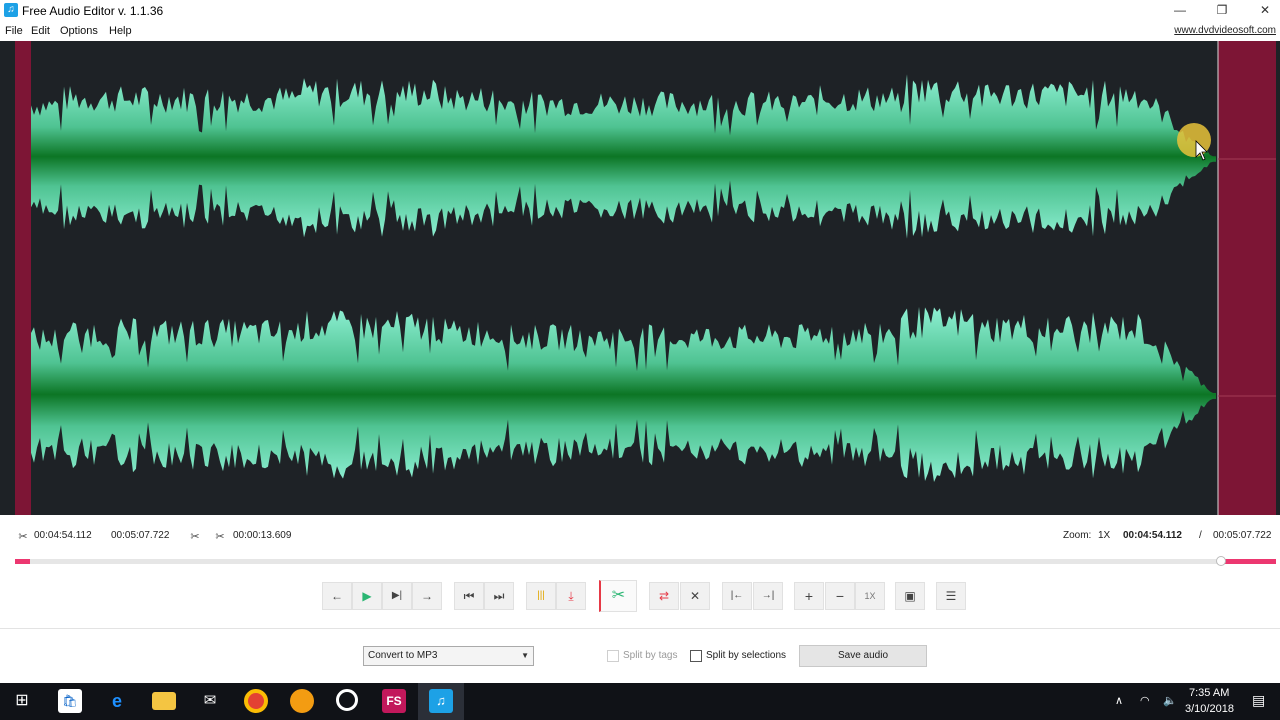  What do you see at coordinates (140, 535) in the screenshot?
I see `selection-end-time: 00:05:07.722` at bounding box center [140, 535].